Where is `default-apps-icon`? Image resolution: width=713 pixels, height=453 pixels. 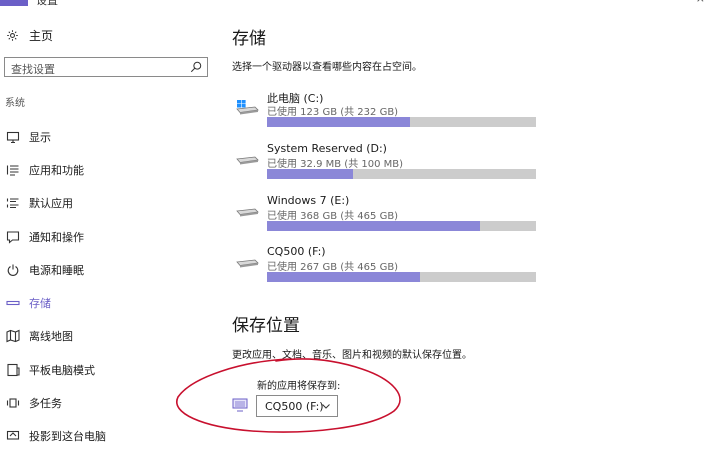 default-apps-icon is located at coordinates (12, 203).